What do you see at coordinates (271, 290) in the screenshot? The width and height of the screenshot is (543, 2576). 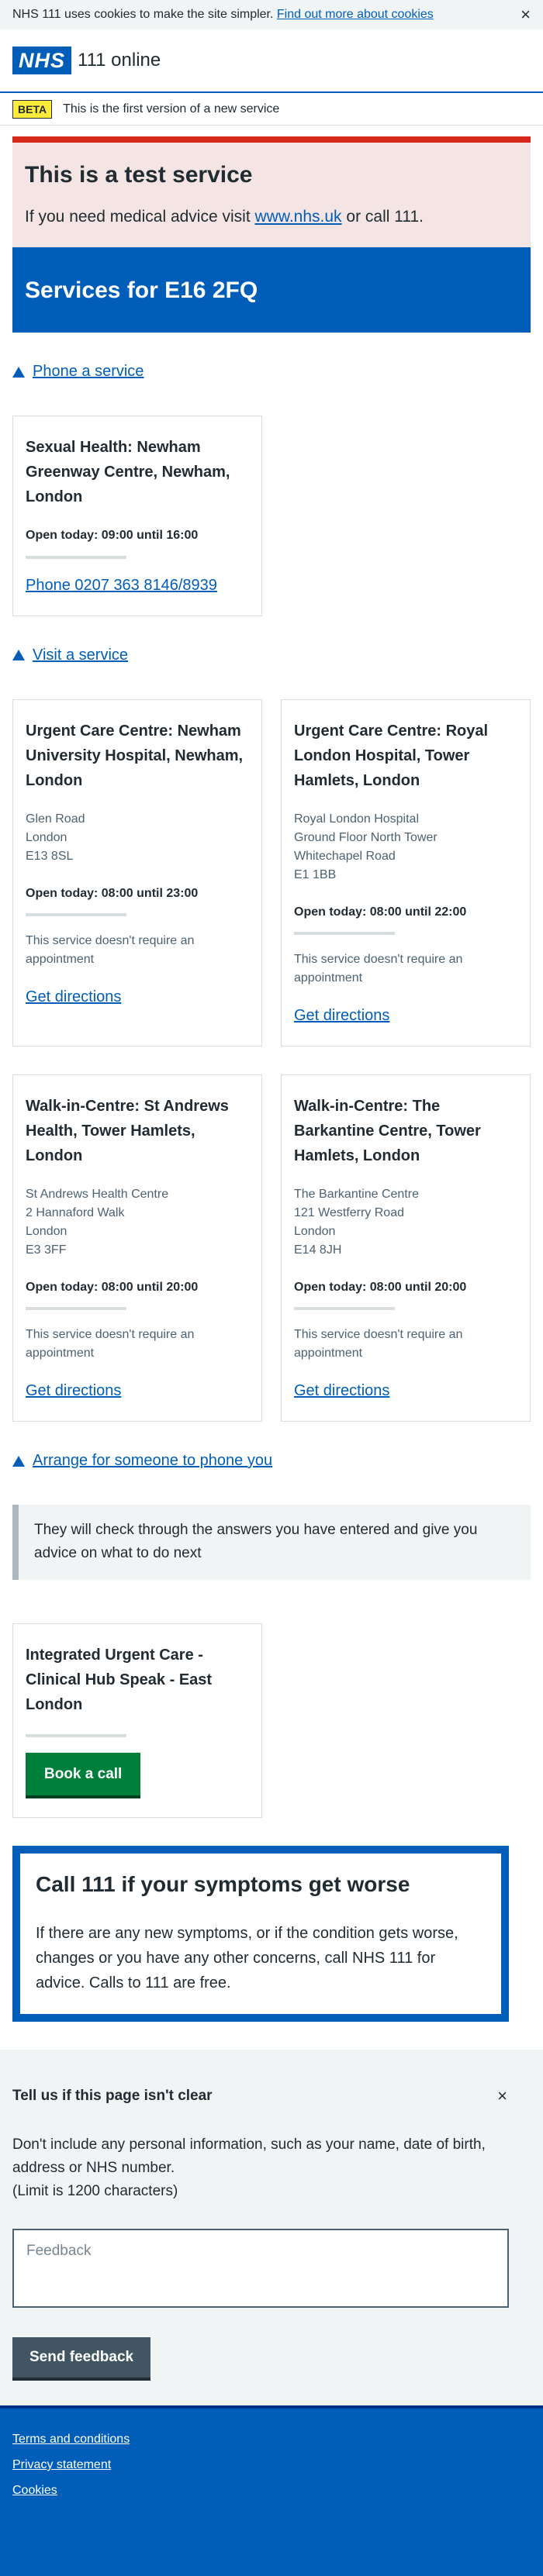 I see `page-title: Services for E16 2FQ` at bounding box center [271, 290].